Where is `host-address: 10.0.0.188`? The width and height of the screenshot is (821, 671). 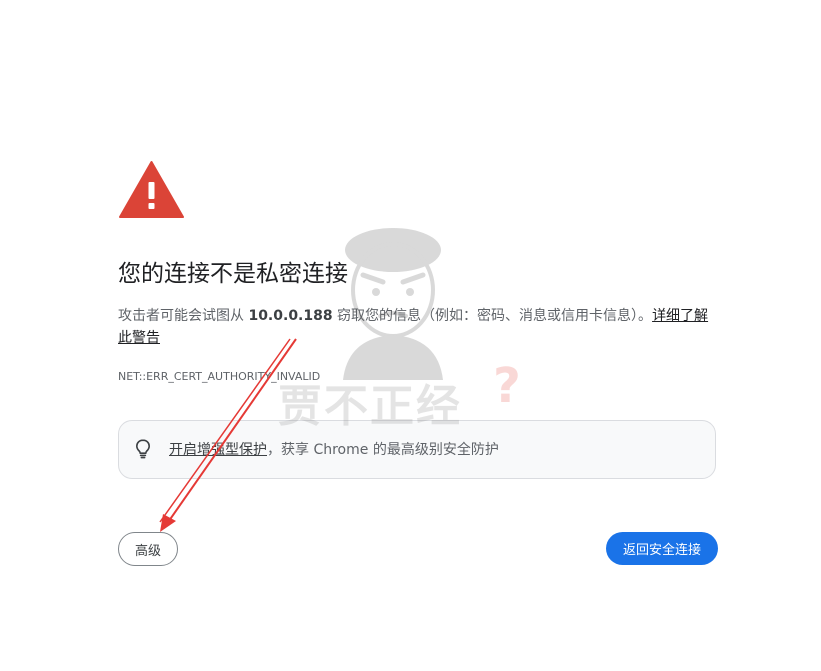
host-address: 10.0.0.188 is located at coordinates (290, 316).